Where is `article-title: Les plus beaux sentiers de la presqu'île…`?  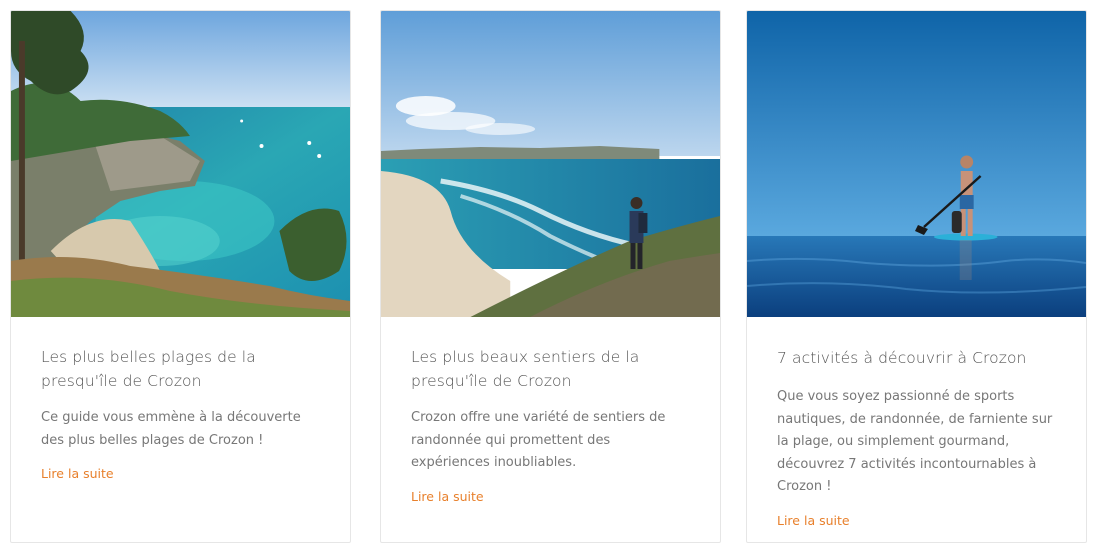 article-title: Les plus beaux sentiers de la presqu'île… is located at coordinates (550, 369).